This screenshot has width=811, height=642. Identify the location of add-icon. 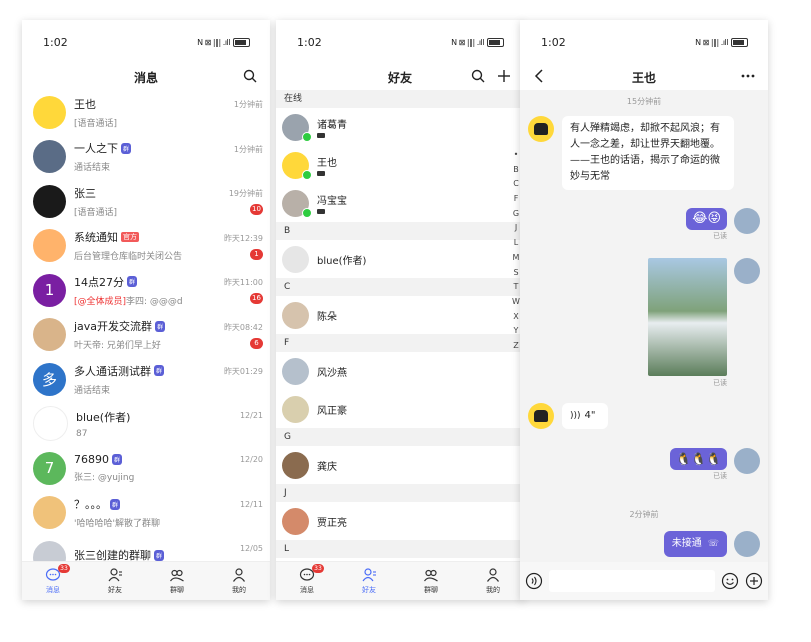
(504, 76).